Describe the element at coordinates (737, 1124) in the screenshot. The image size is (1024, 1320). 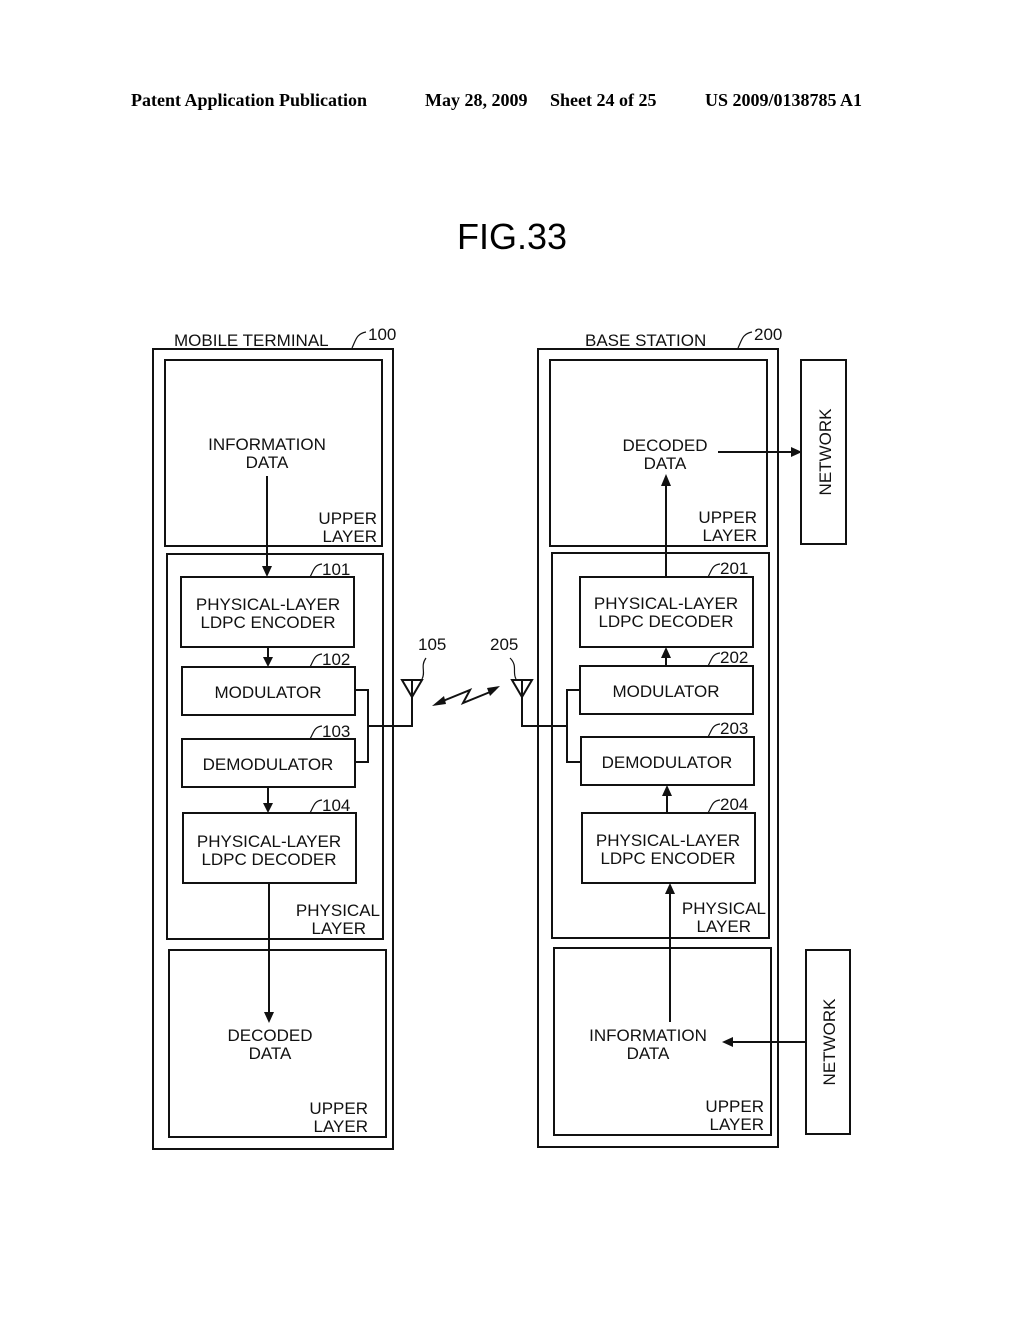
I see `bs-upper-layer-bottom-label-2: LAYER` at that location.